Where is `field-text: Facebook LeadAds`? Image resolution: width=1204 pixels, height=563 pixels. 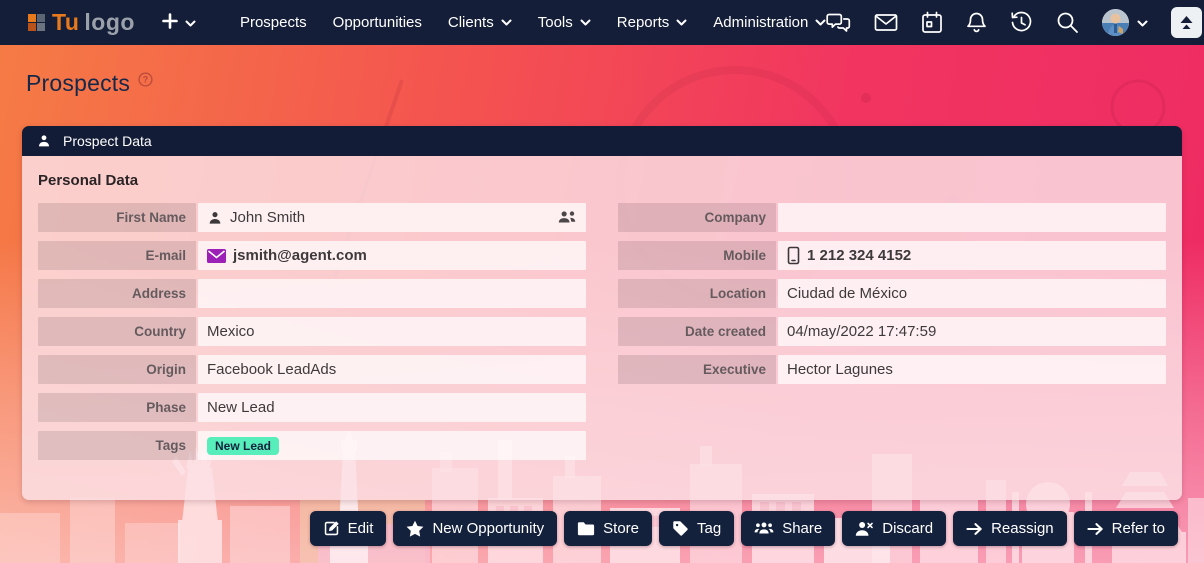 field-text: Facebook LeadAds is located at coordinates (272, 369).